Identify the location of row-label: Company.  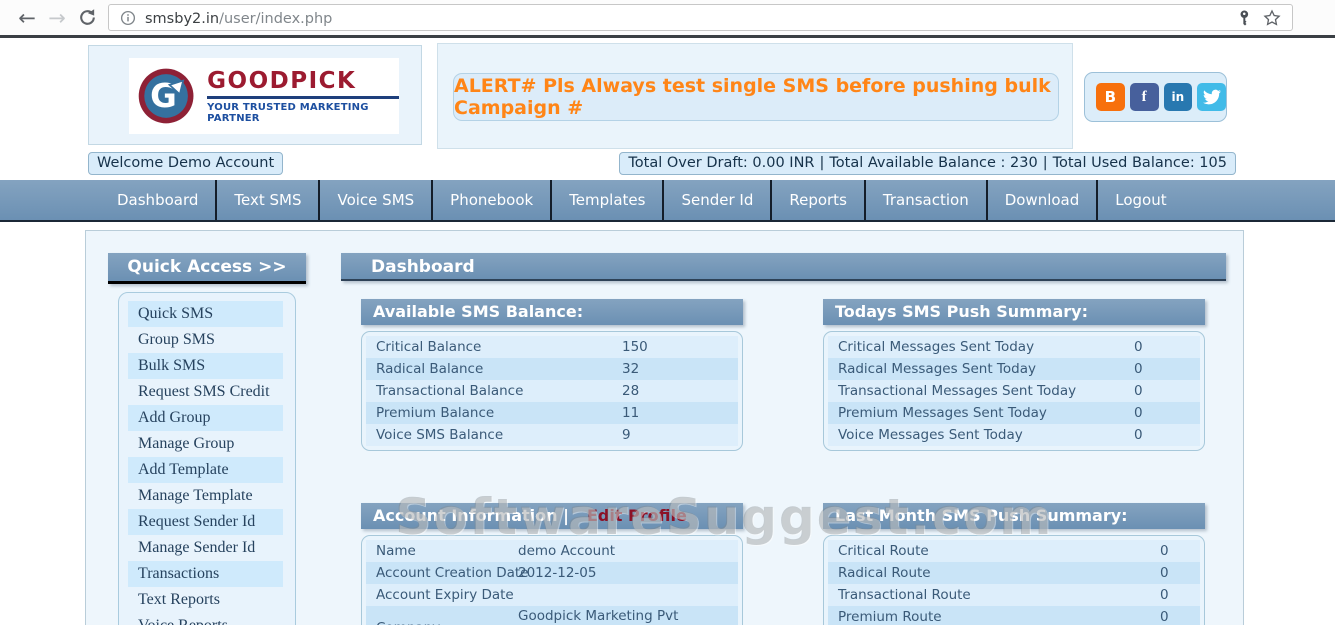
(442, 615).